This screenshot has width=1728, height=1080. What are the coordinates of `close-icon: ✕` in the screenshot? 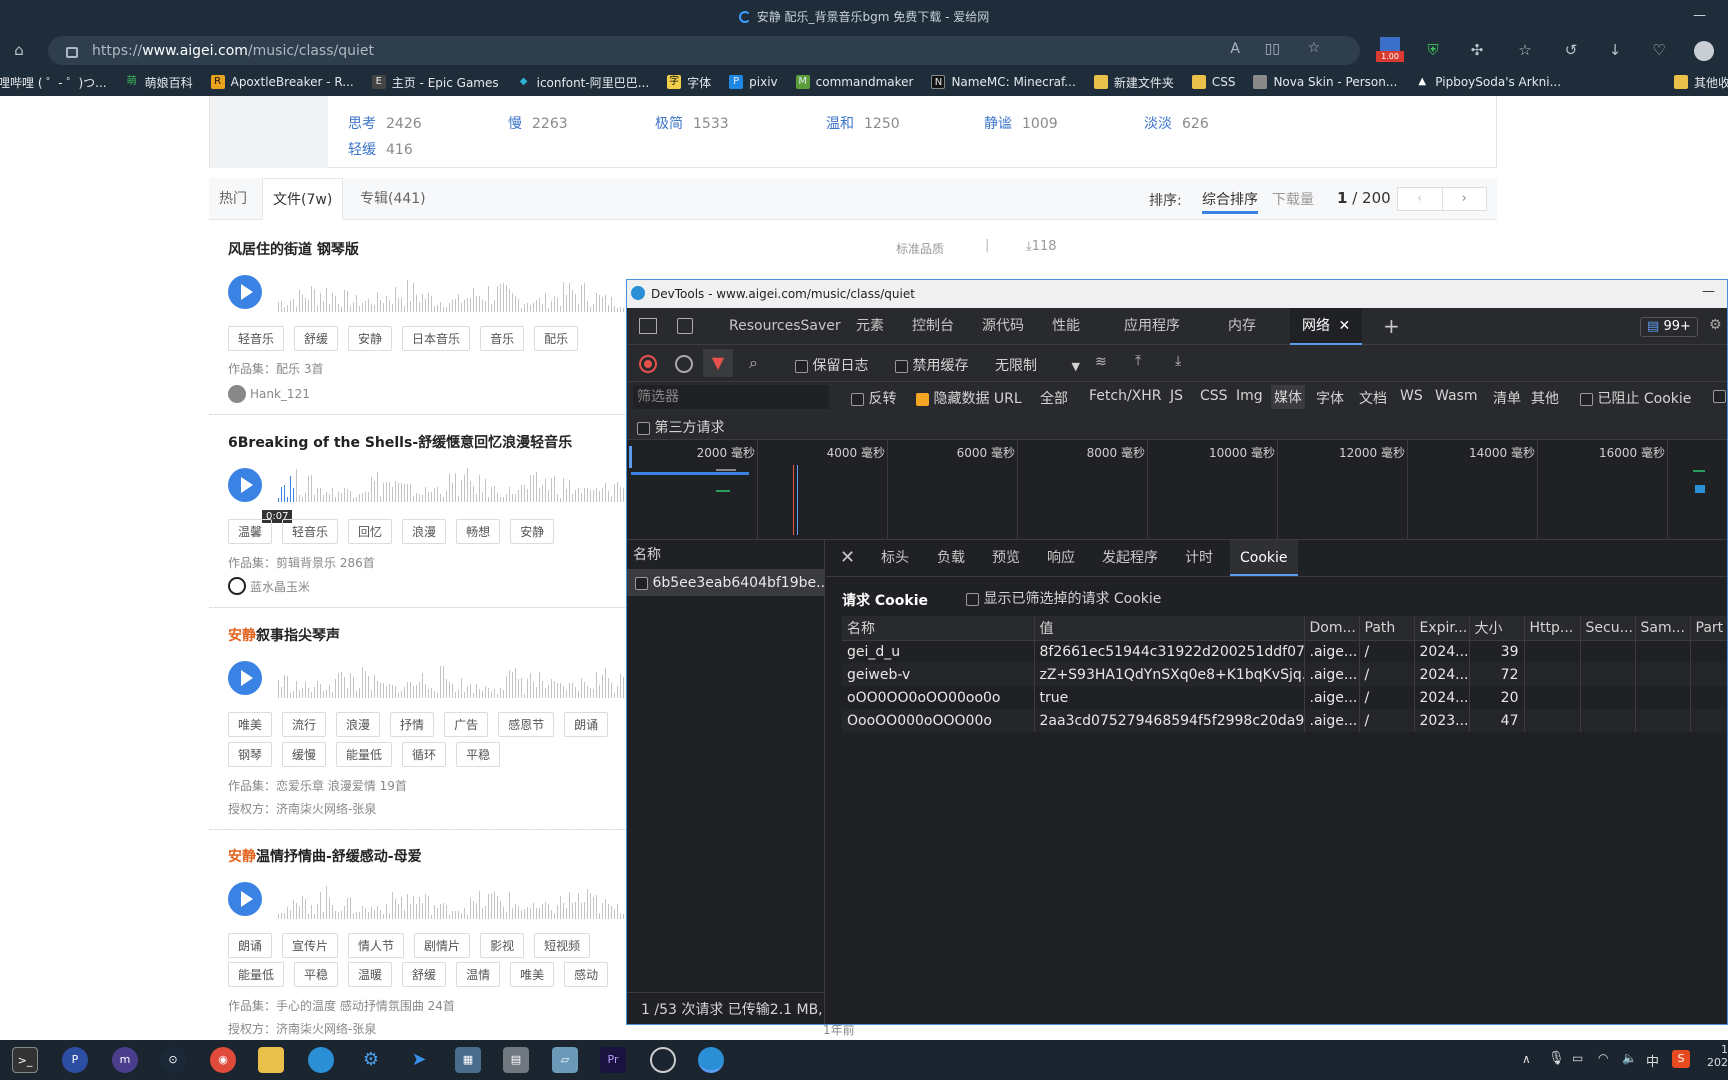 It's located at (1344, 326).